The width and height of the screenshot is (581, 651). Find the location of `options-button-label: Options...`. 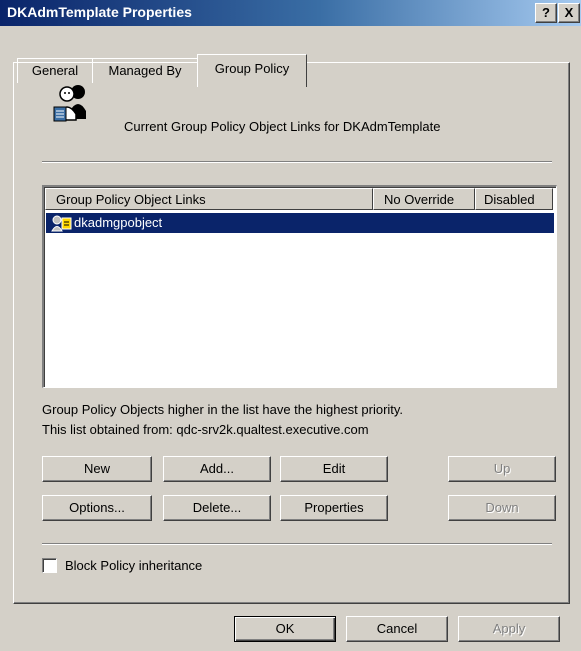

options-button-label: Options... is located at coordinates (97, 507).